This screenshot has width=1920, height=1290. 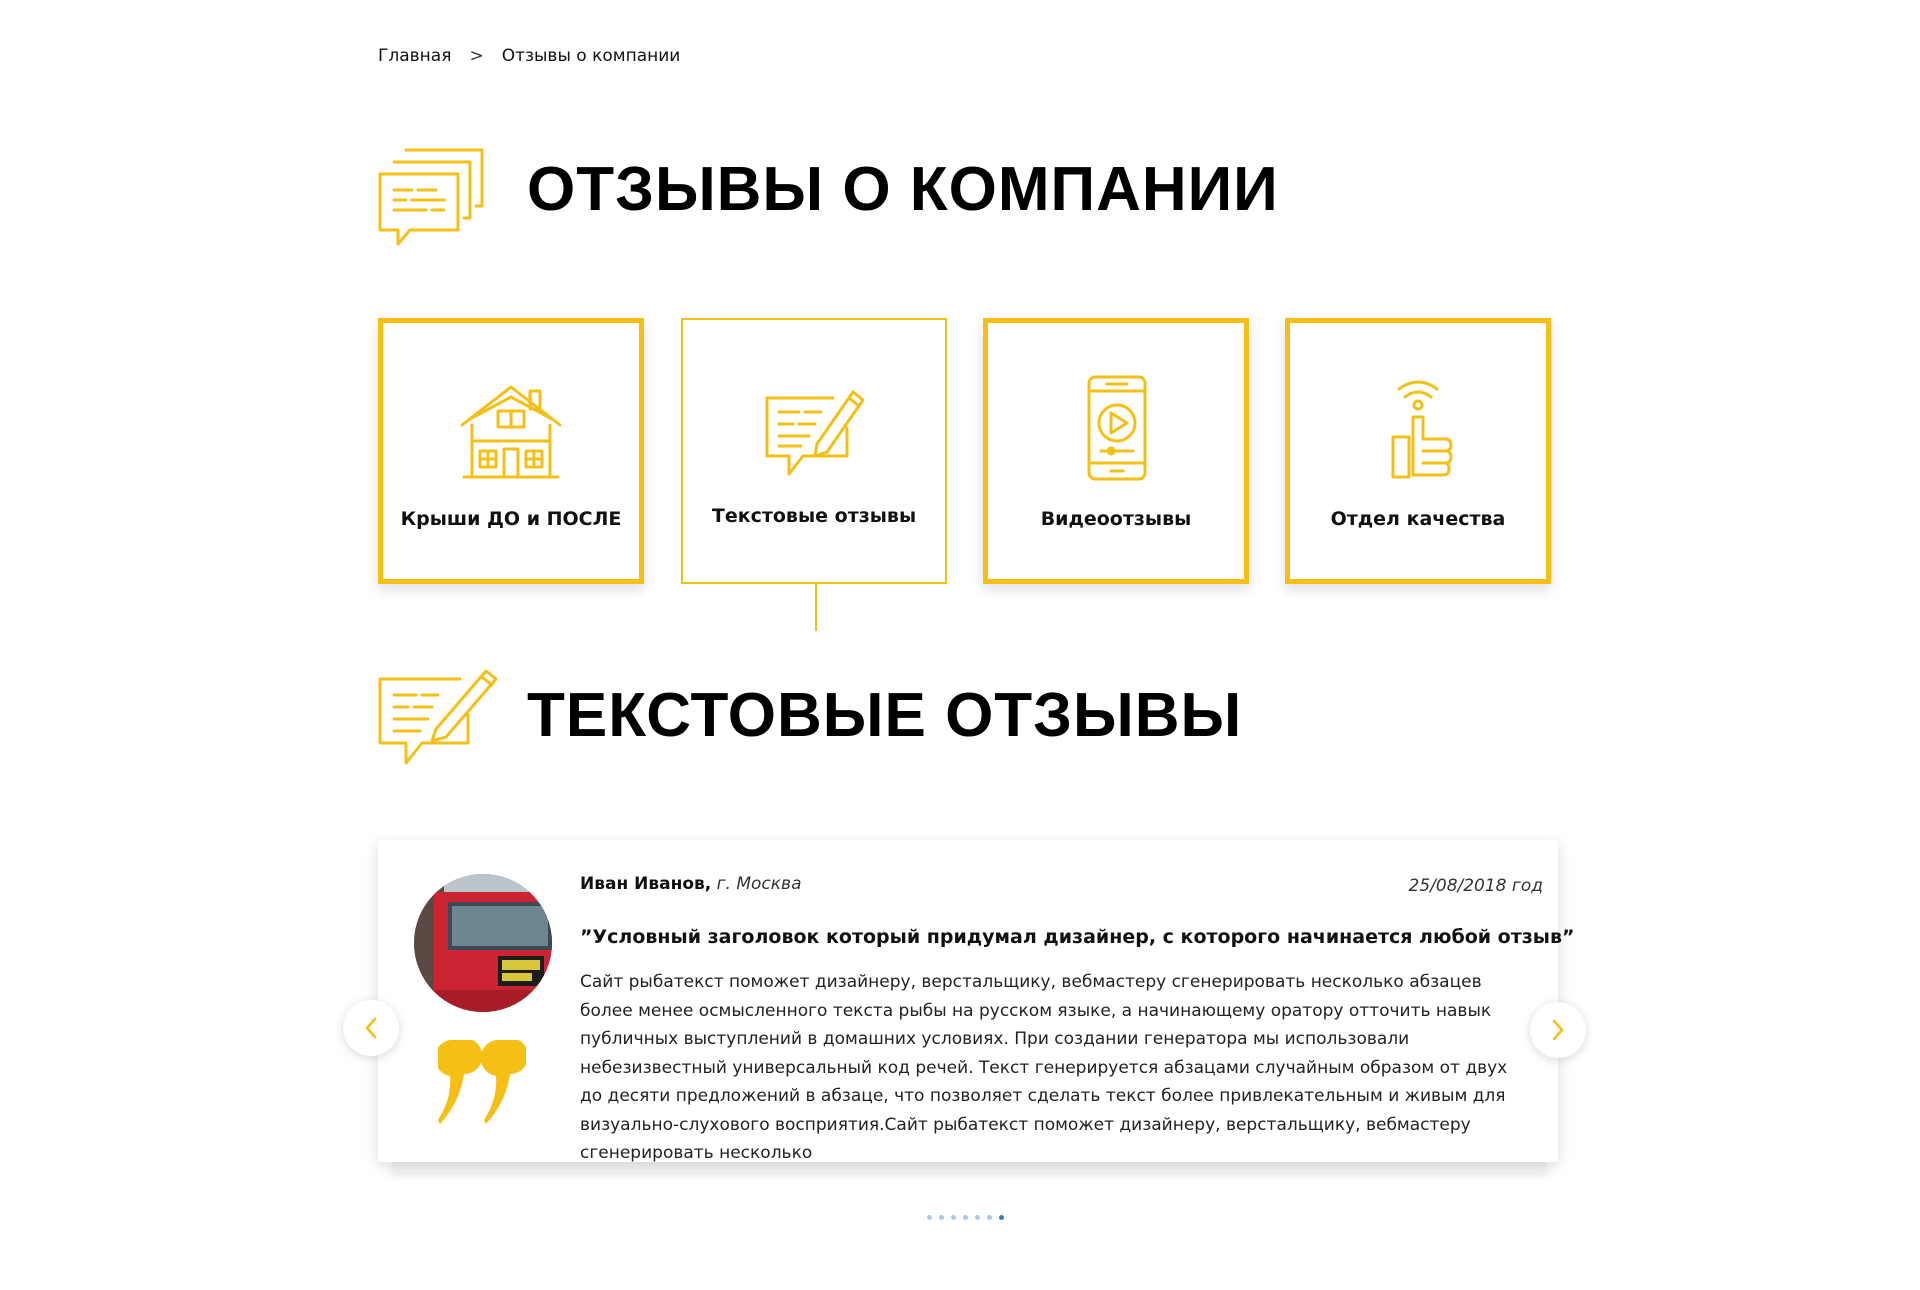 I want to click on category-roofs-before-after: Крыши ДО и ПОСЛЕ, so click(x=511, y=451).